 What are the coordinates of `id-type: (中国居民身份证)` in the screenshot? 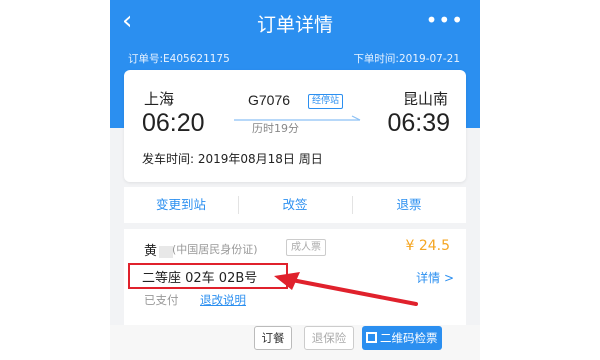 It's located at (215, 249).